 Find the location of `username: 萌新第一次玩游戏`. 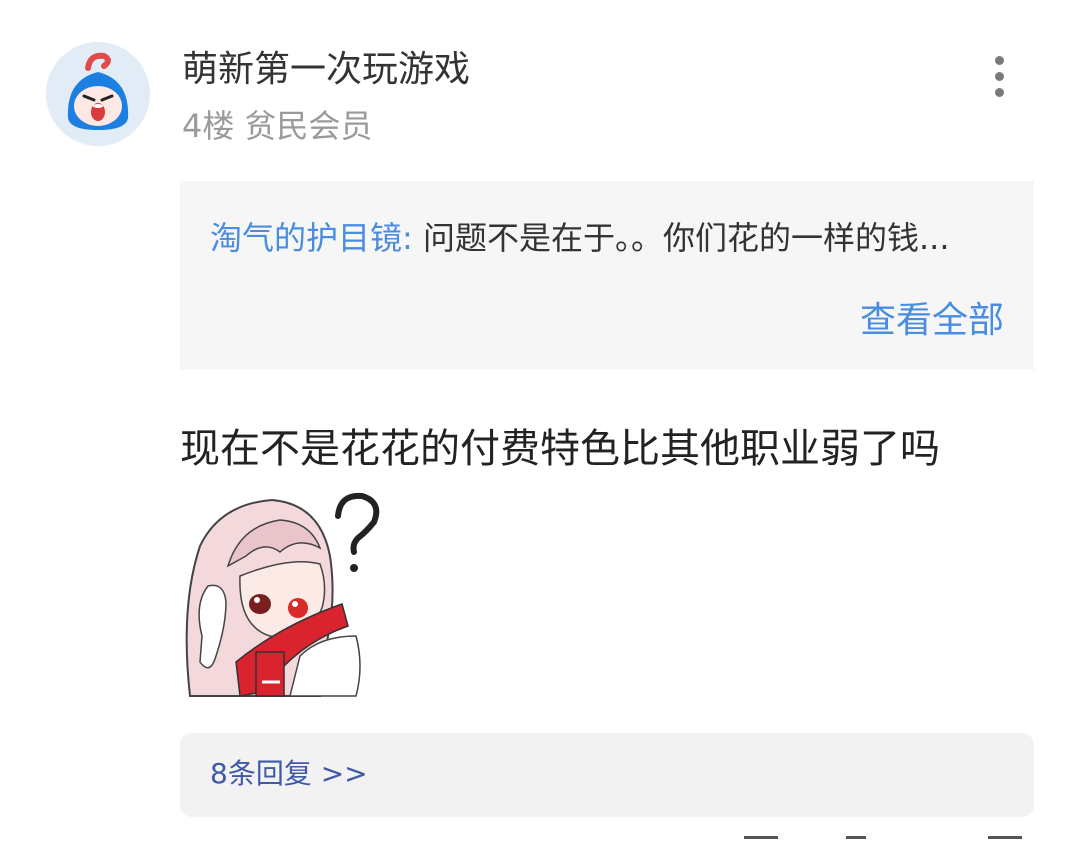

username: 萌新第一次玩游戏 is located at coordinates (326, 70).